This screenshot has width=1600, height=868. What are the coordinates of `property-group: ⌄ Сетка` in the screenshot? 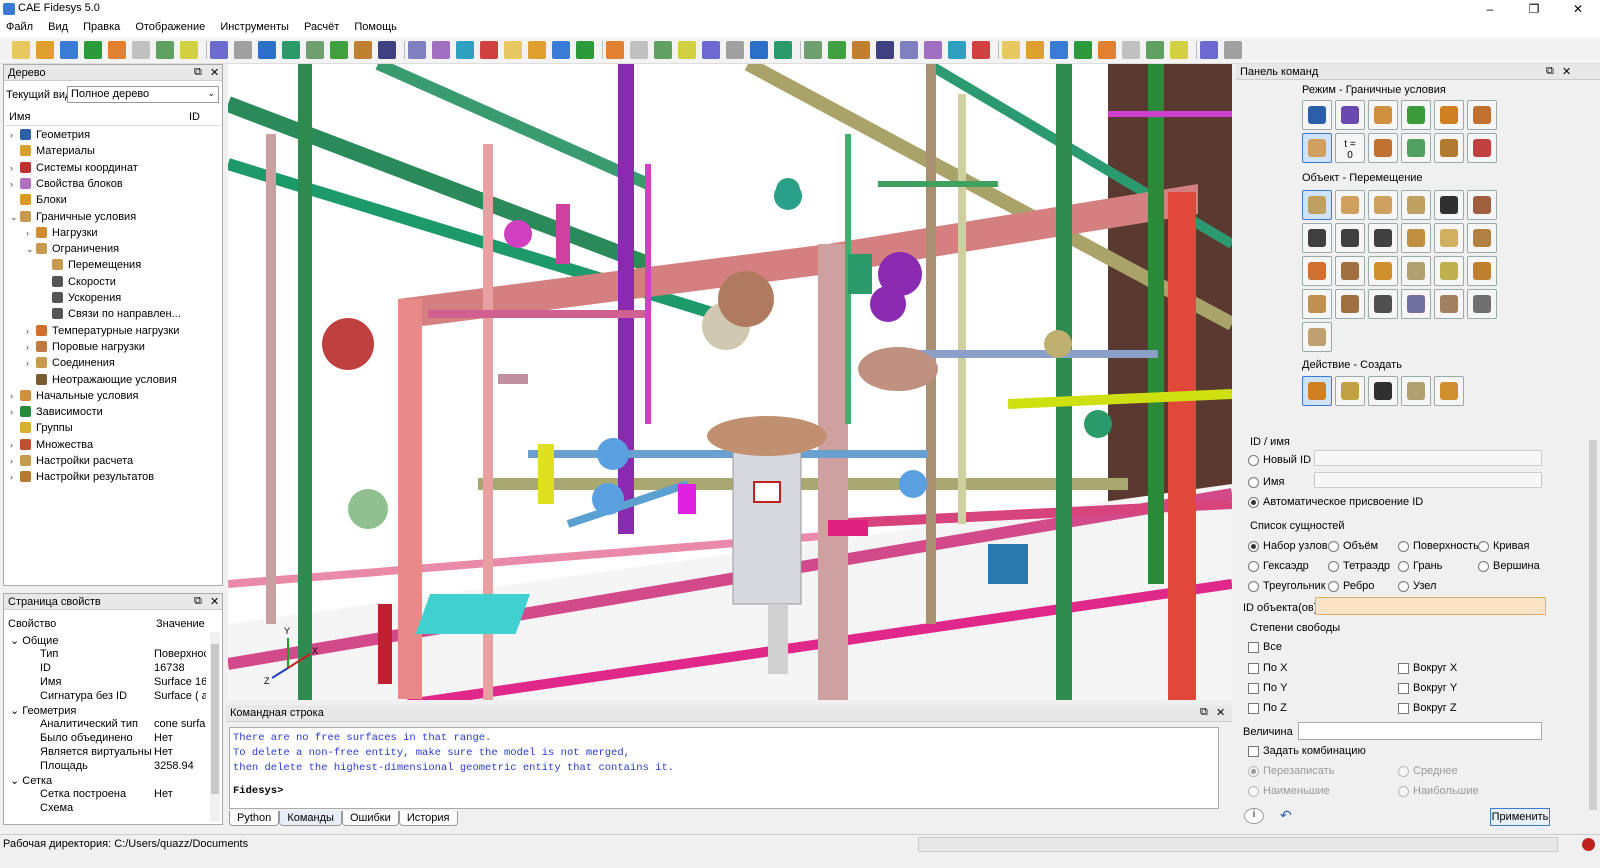 It's located at (80, 781).